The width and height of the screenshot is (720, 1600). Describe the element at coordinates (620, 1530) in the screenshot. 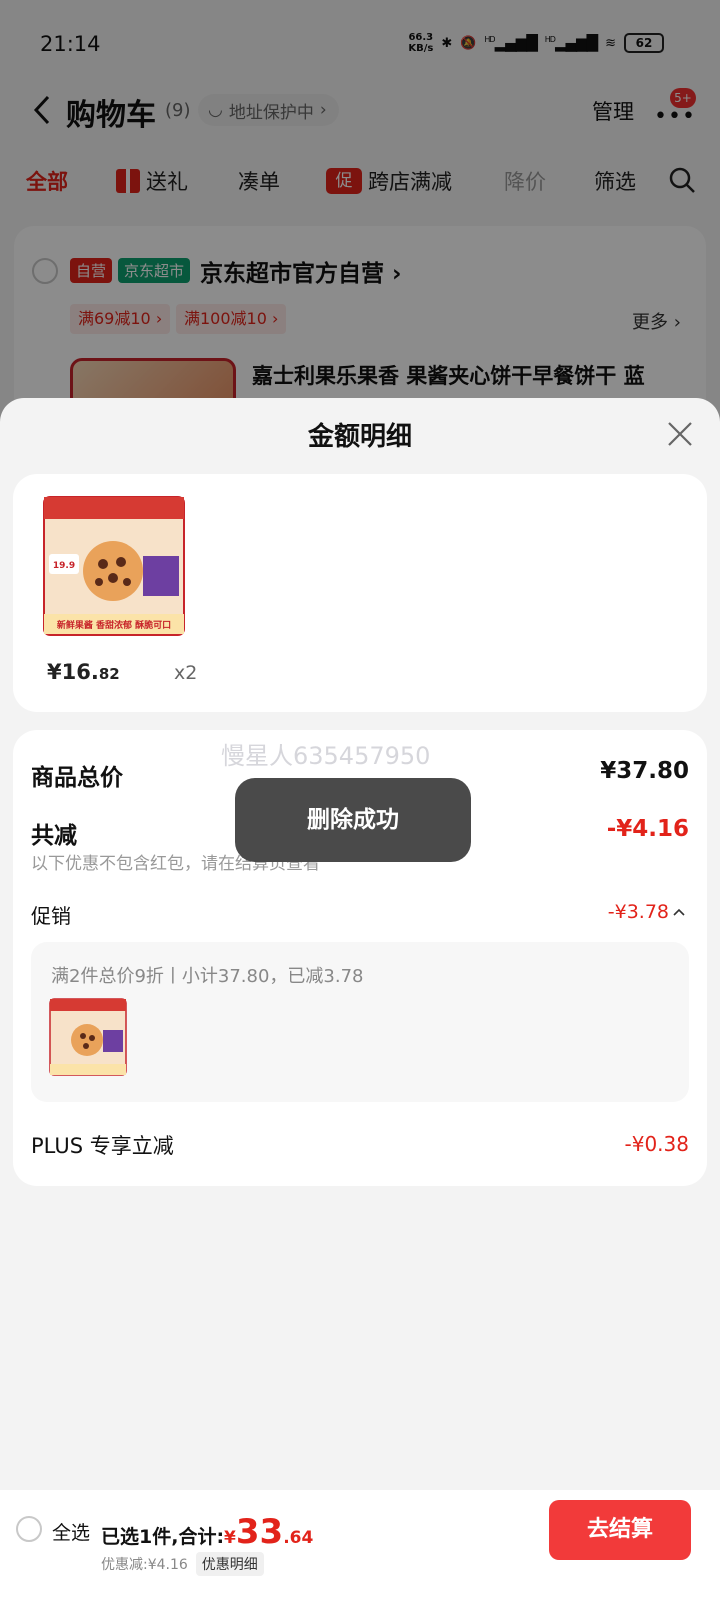

I see `checkout-button: 去结算` at that location.